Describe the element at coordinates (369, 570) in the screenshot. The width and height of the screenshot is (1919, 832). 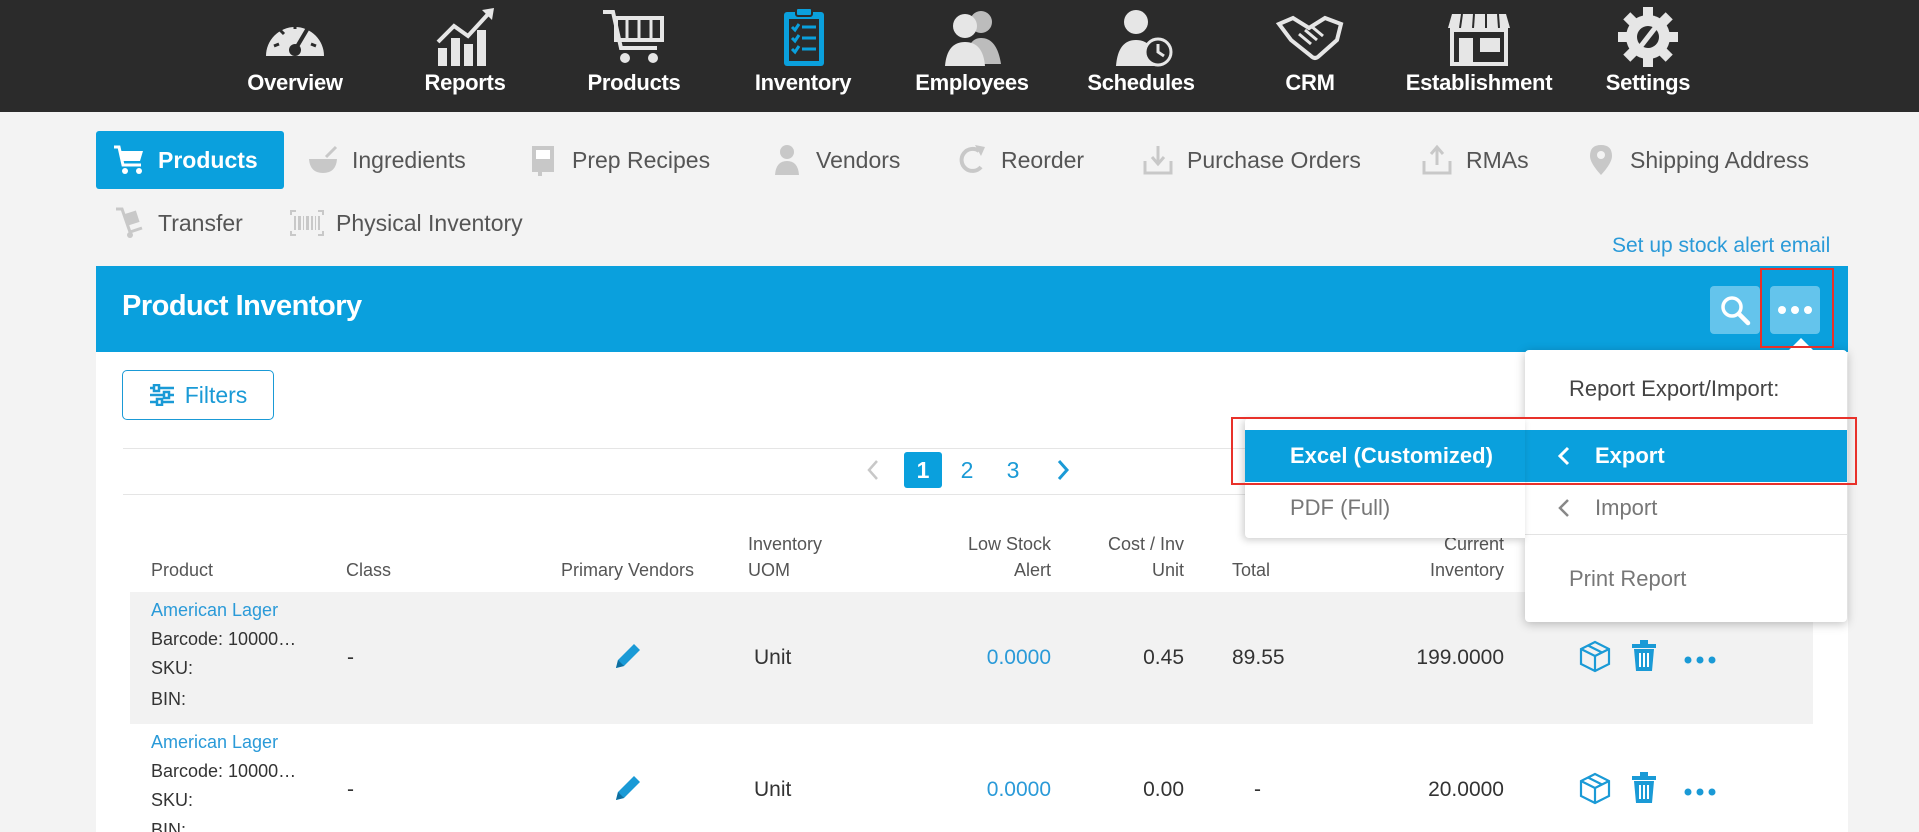
I see `th-class: Class` at that location.